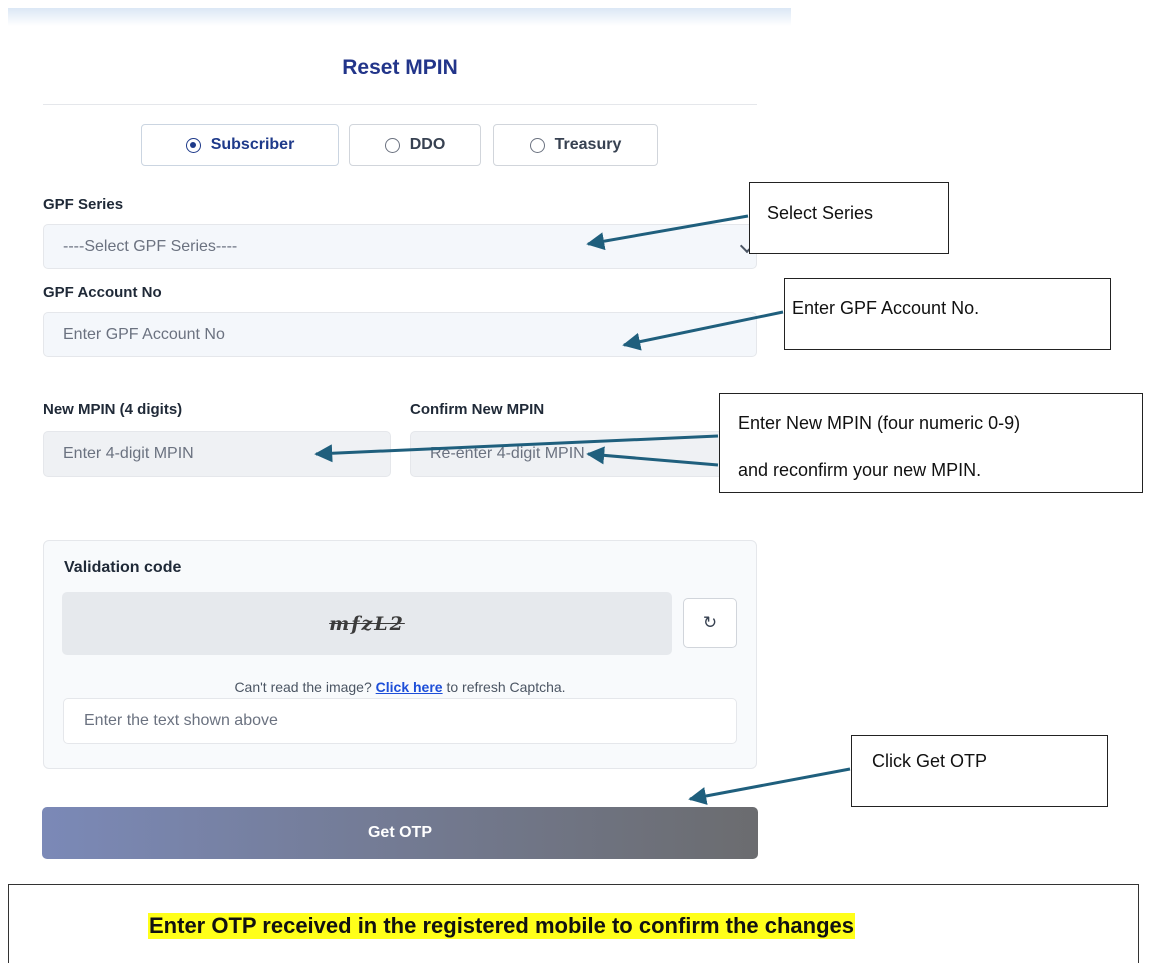 The image size is (1155, 963). What do you see at coordinates (769, 786) in the screenshot?
I see `arrow-to-get-otp` at bounding box center [769, 786].